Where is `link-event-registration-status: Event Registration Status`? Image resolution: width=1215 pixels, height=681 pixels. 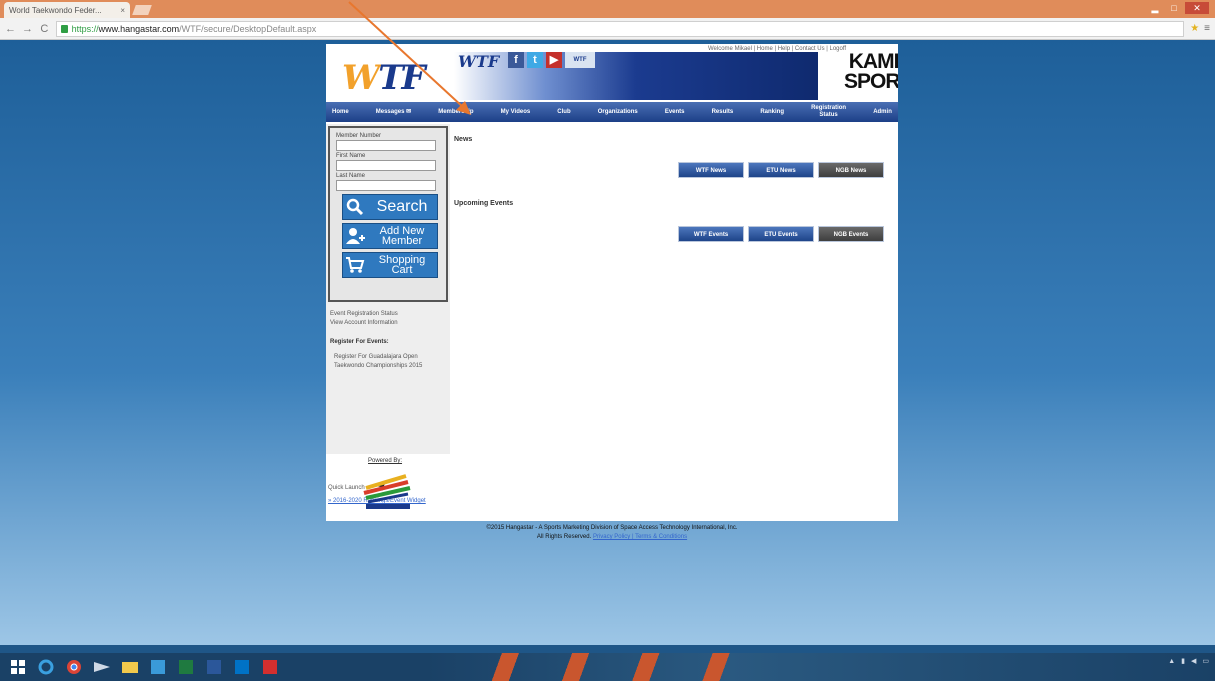 link-event-registration-status: Event Registration Status is located at coordinates (389, 314).